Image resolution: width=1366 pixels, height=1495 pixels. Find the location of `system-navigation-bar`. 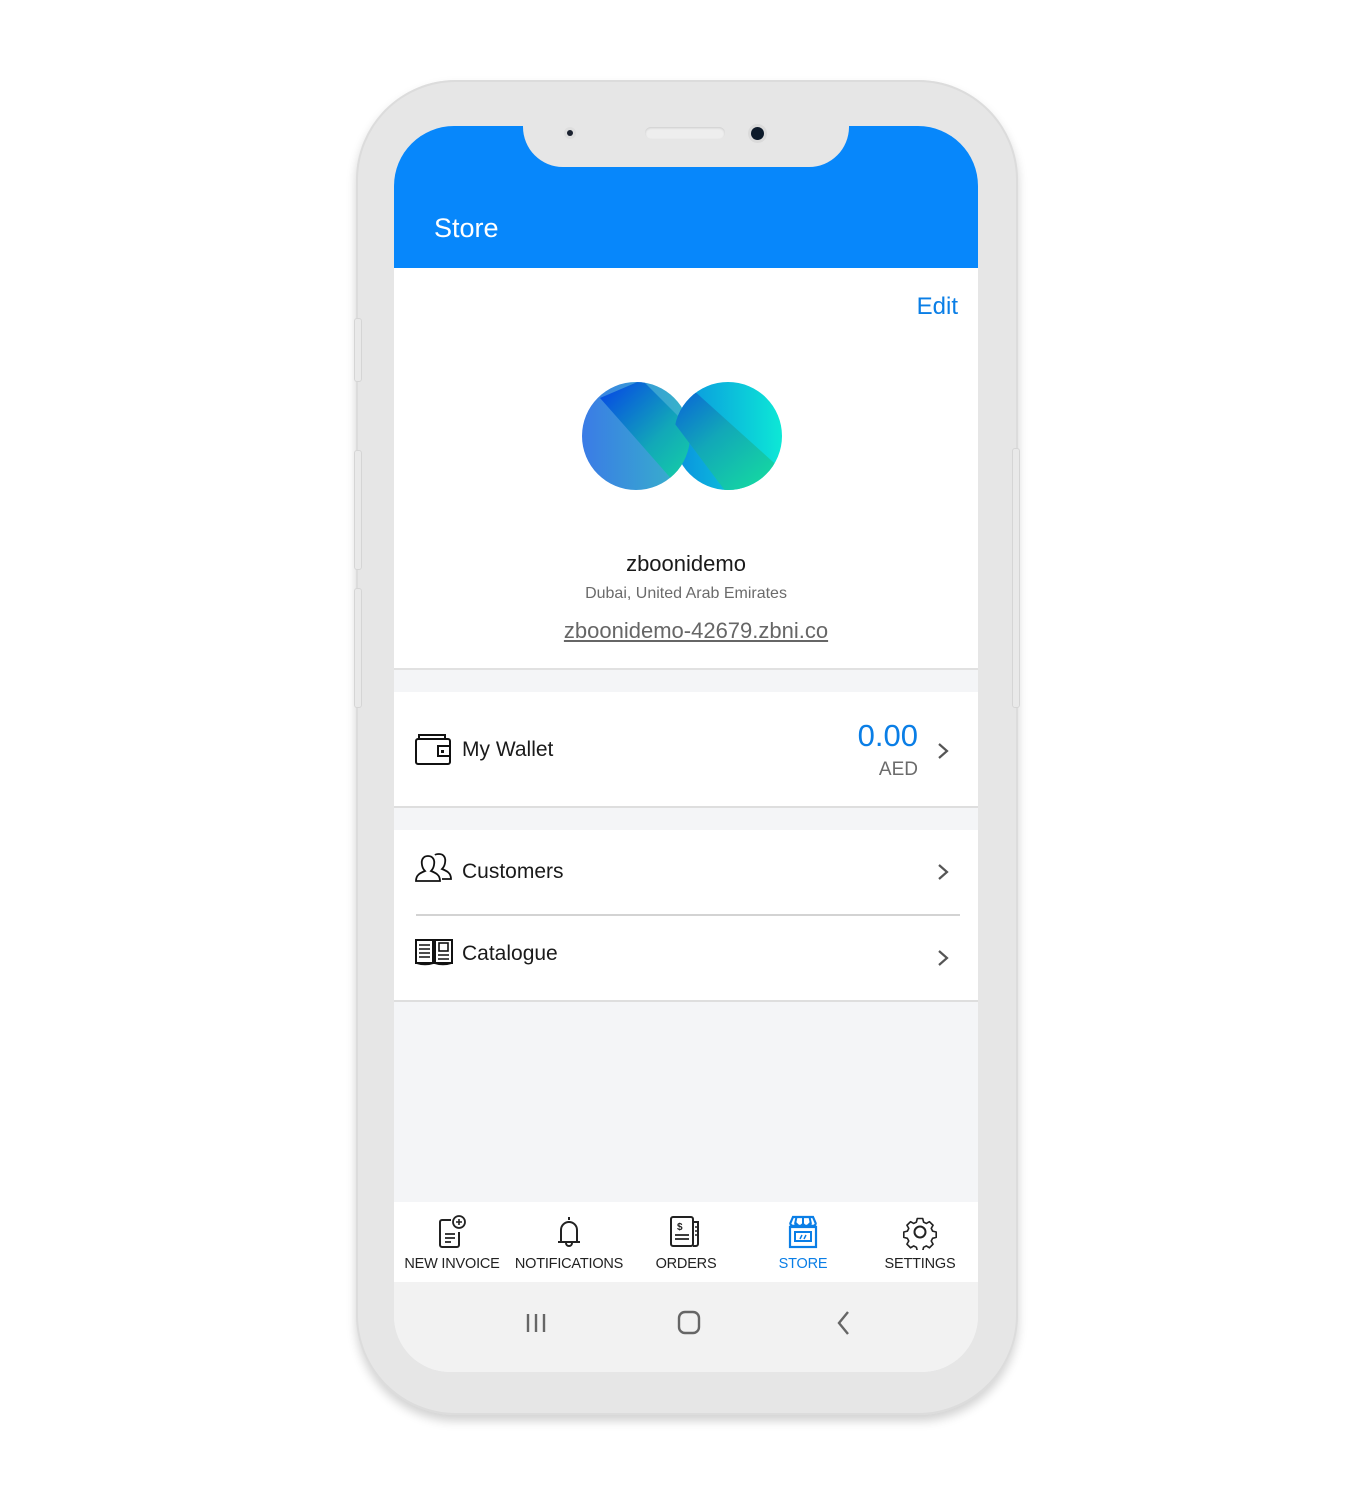

system-navigation-bar is located at coordinates (686, 1327).